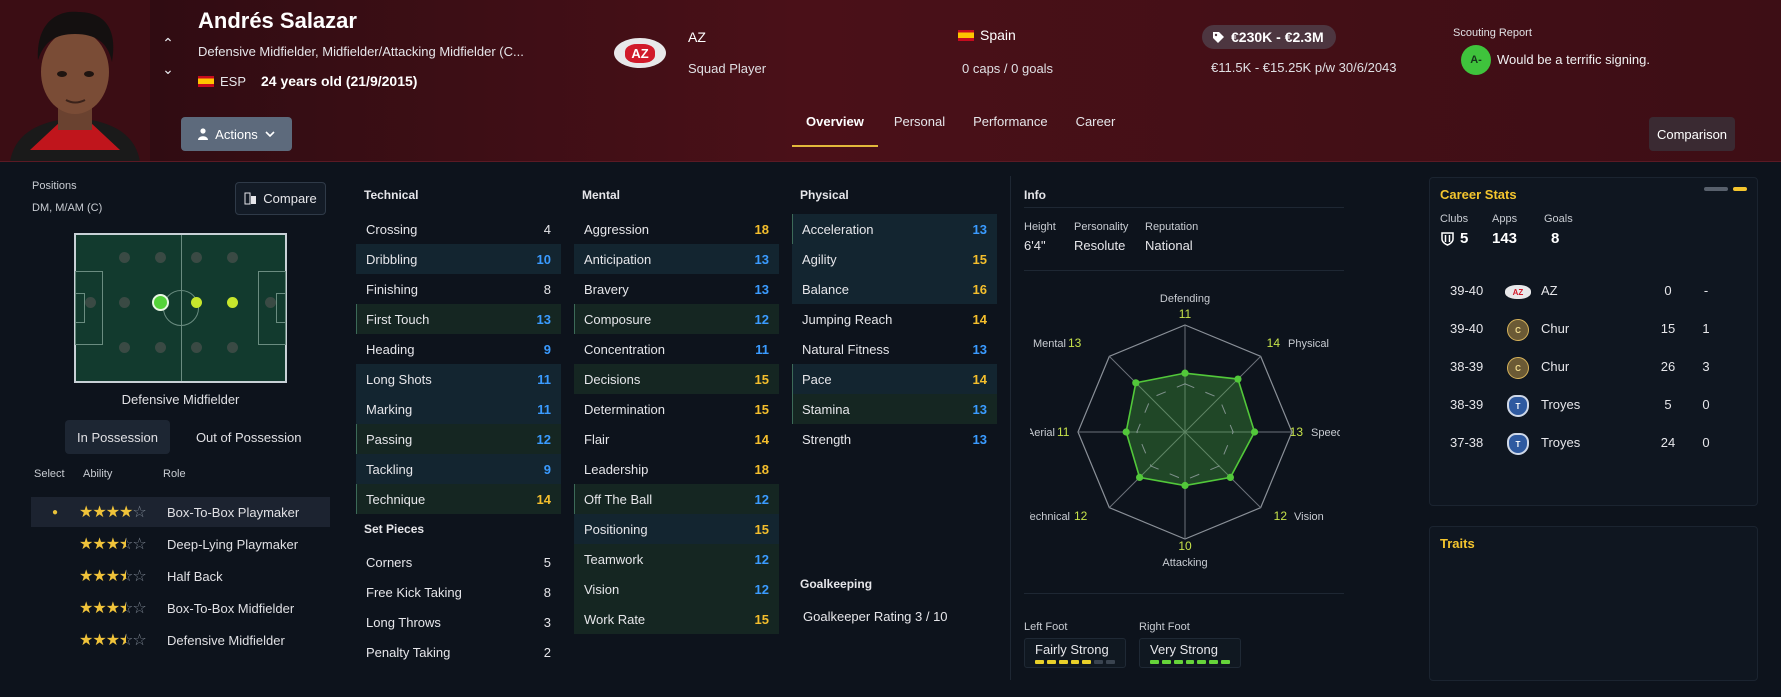 The image size is (1781, 697). What do you see at coordinates (180, 640) in the screenshot?
I see `role-row: ★★★☆★☆ Defensive Midfielder` at bounding box center [180, 640].